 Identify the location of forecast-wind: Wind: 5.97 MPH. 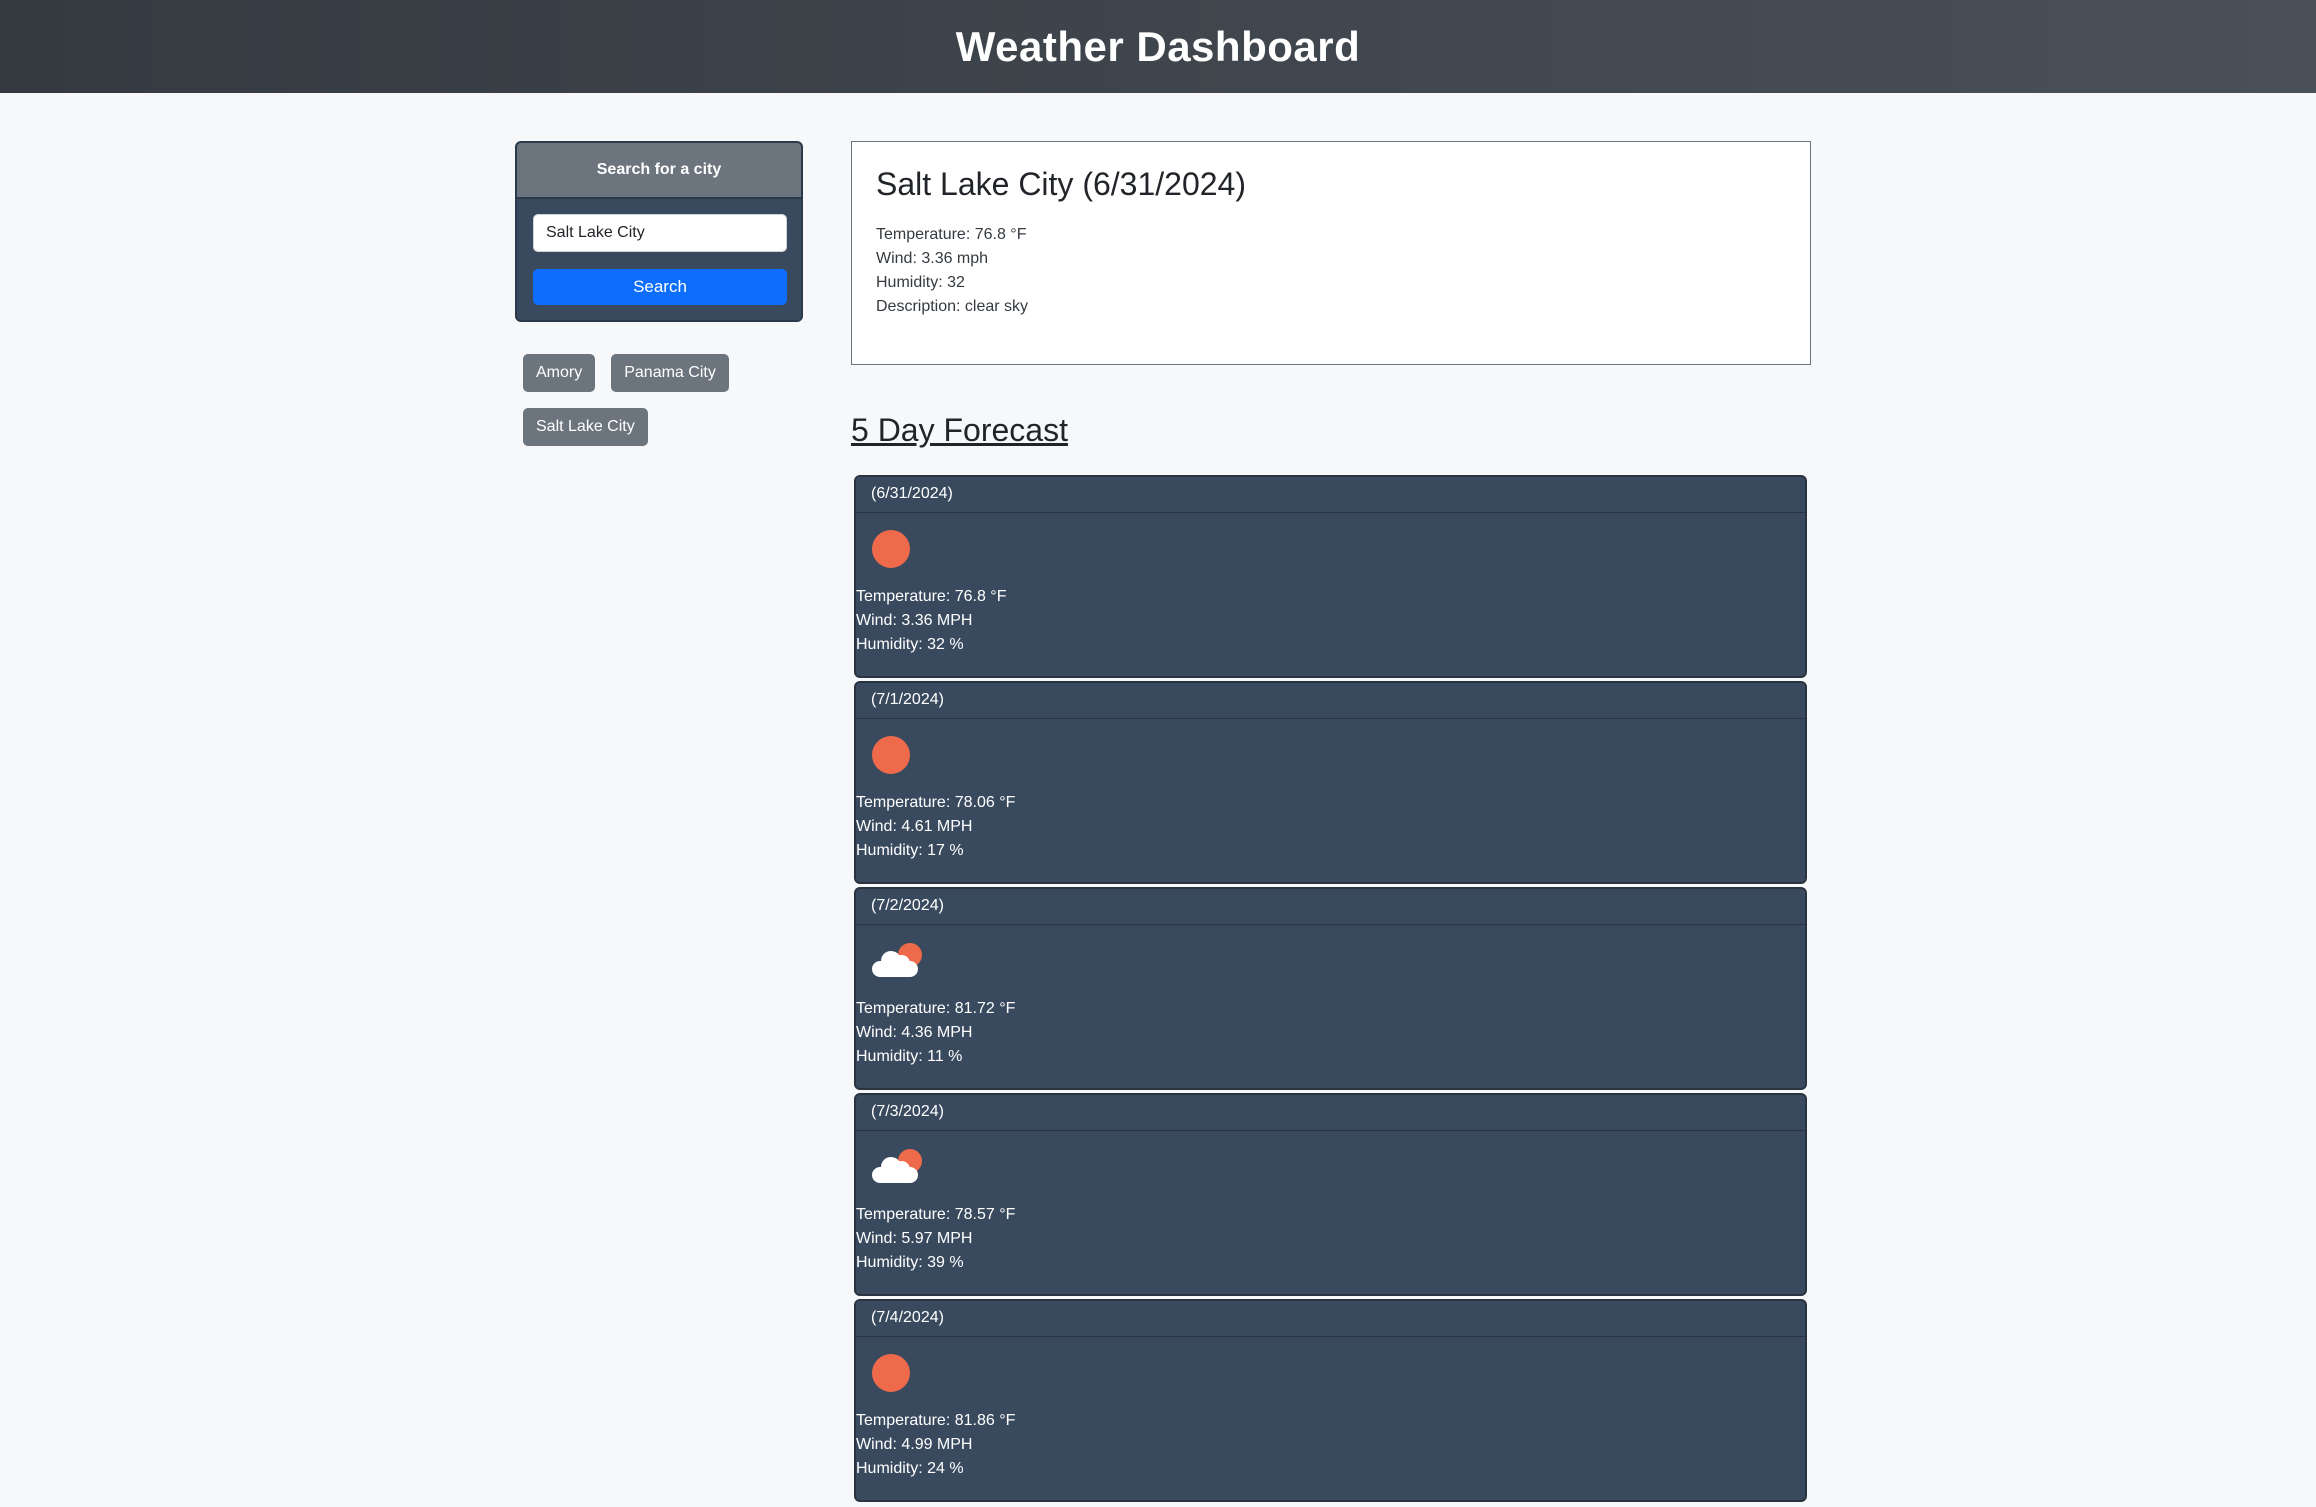
(914, 1238).